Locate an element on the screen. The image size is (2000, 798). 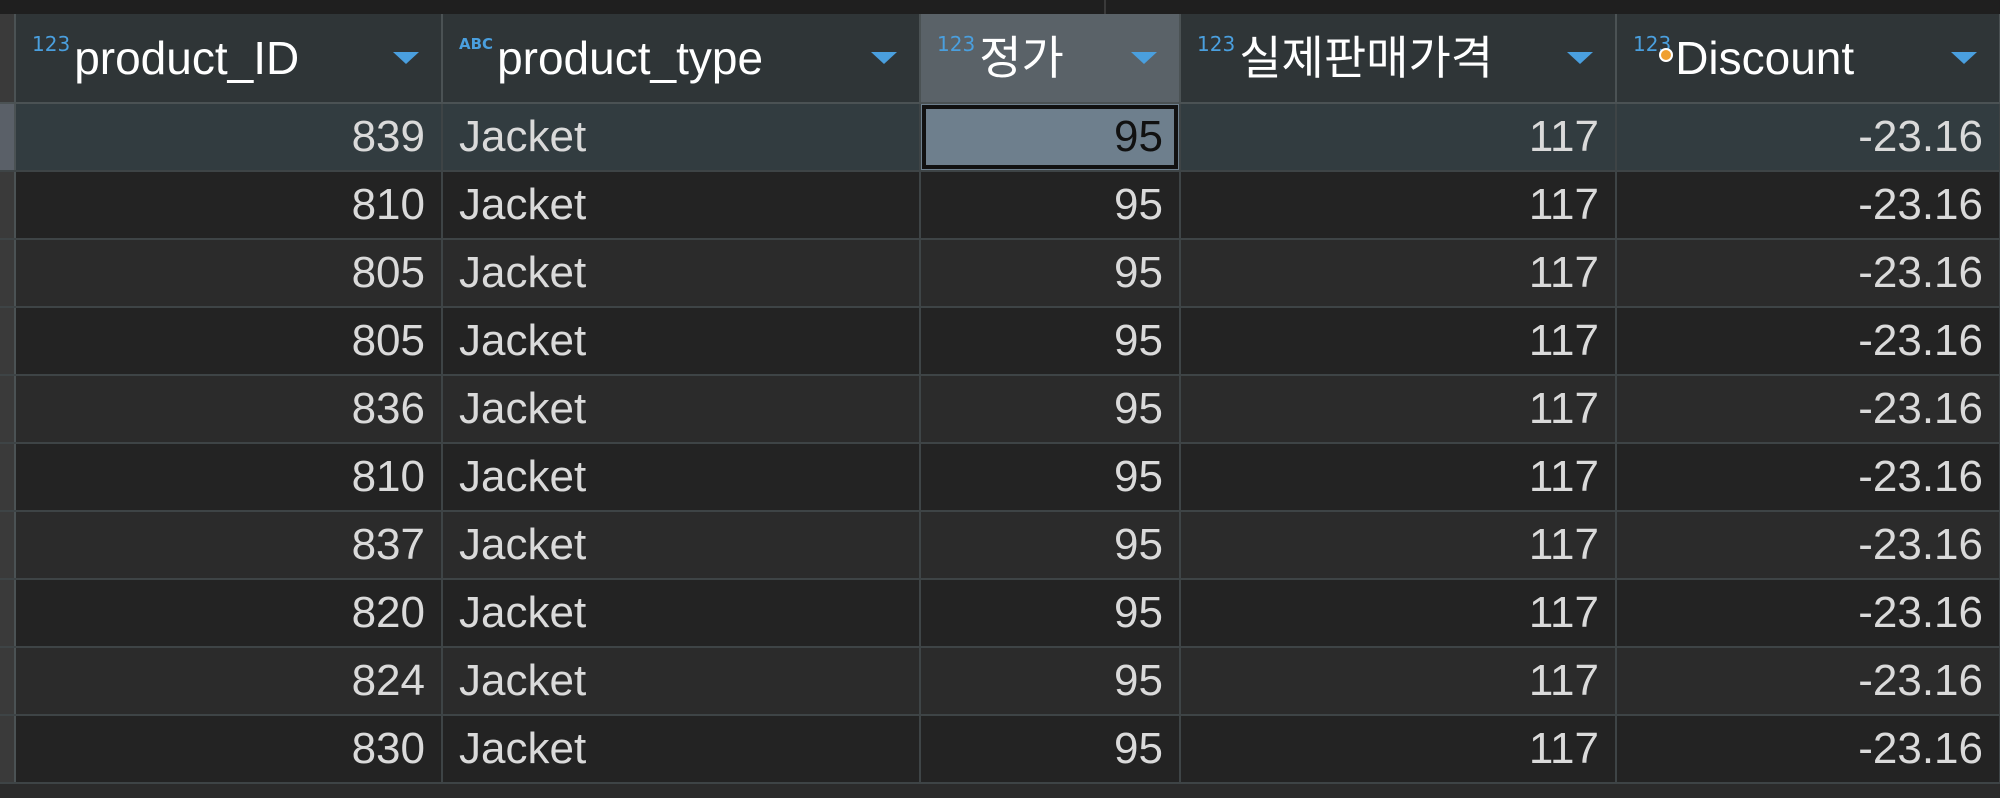
table-row: 824 Jacket 95 117 -23.16 is located at coordinates (1000, 681).